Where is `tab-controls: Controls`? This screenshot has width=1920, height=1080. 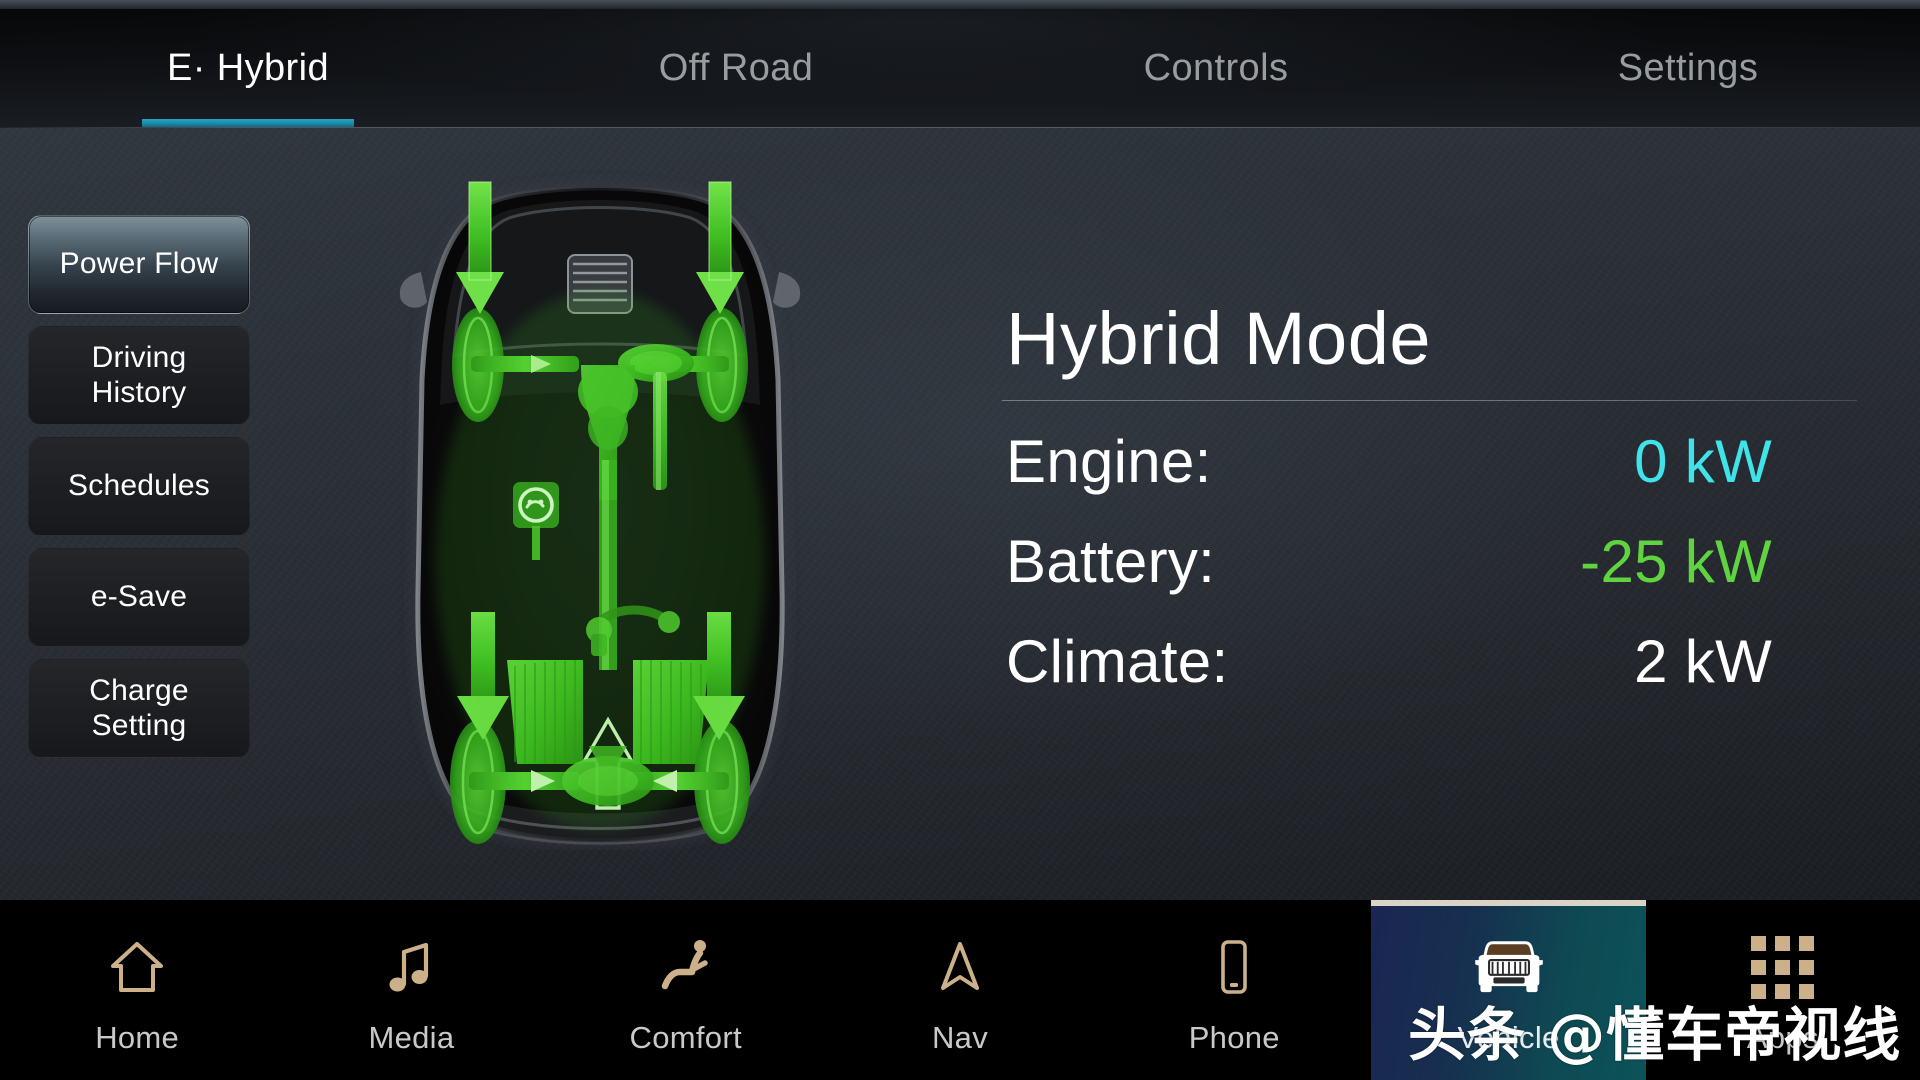 tab-controls: Controls is located at coordinates (1216, 68).